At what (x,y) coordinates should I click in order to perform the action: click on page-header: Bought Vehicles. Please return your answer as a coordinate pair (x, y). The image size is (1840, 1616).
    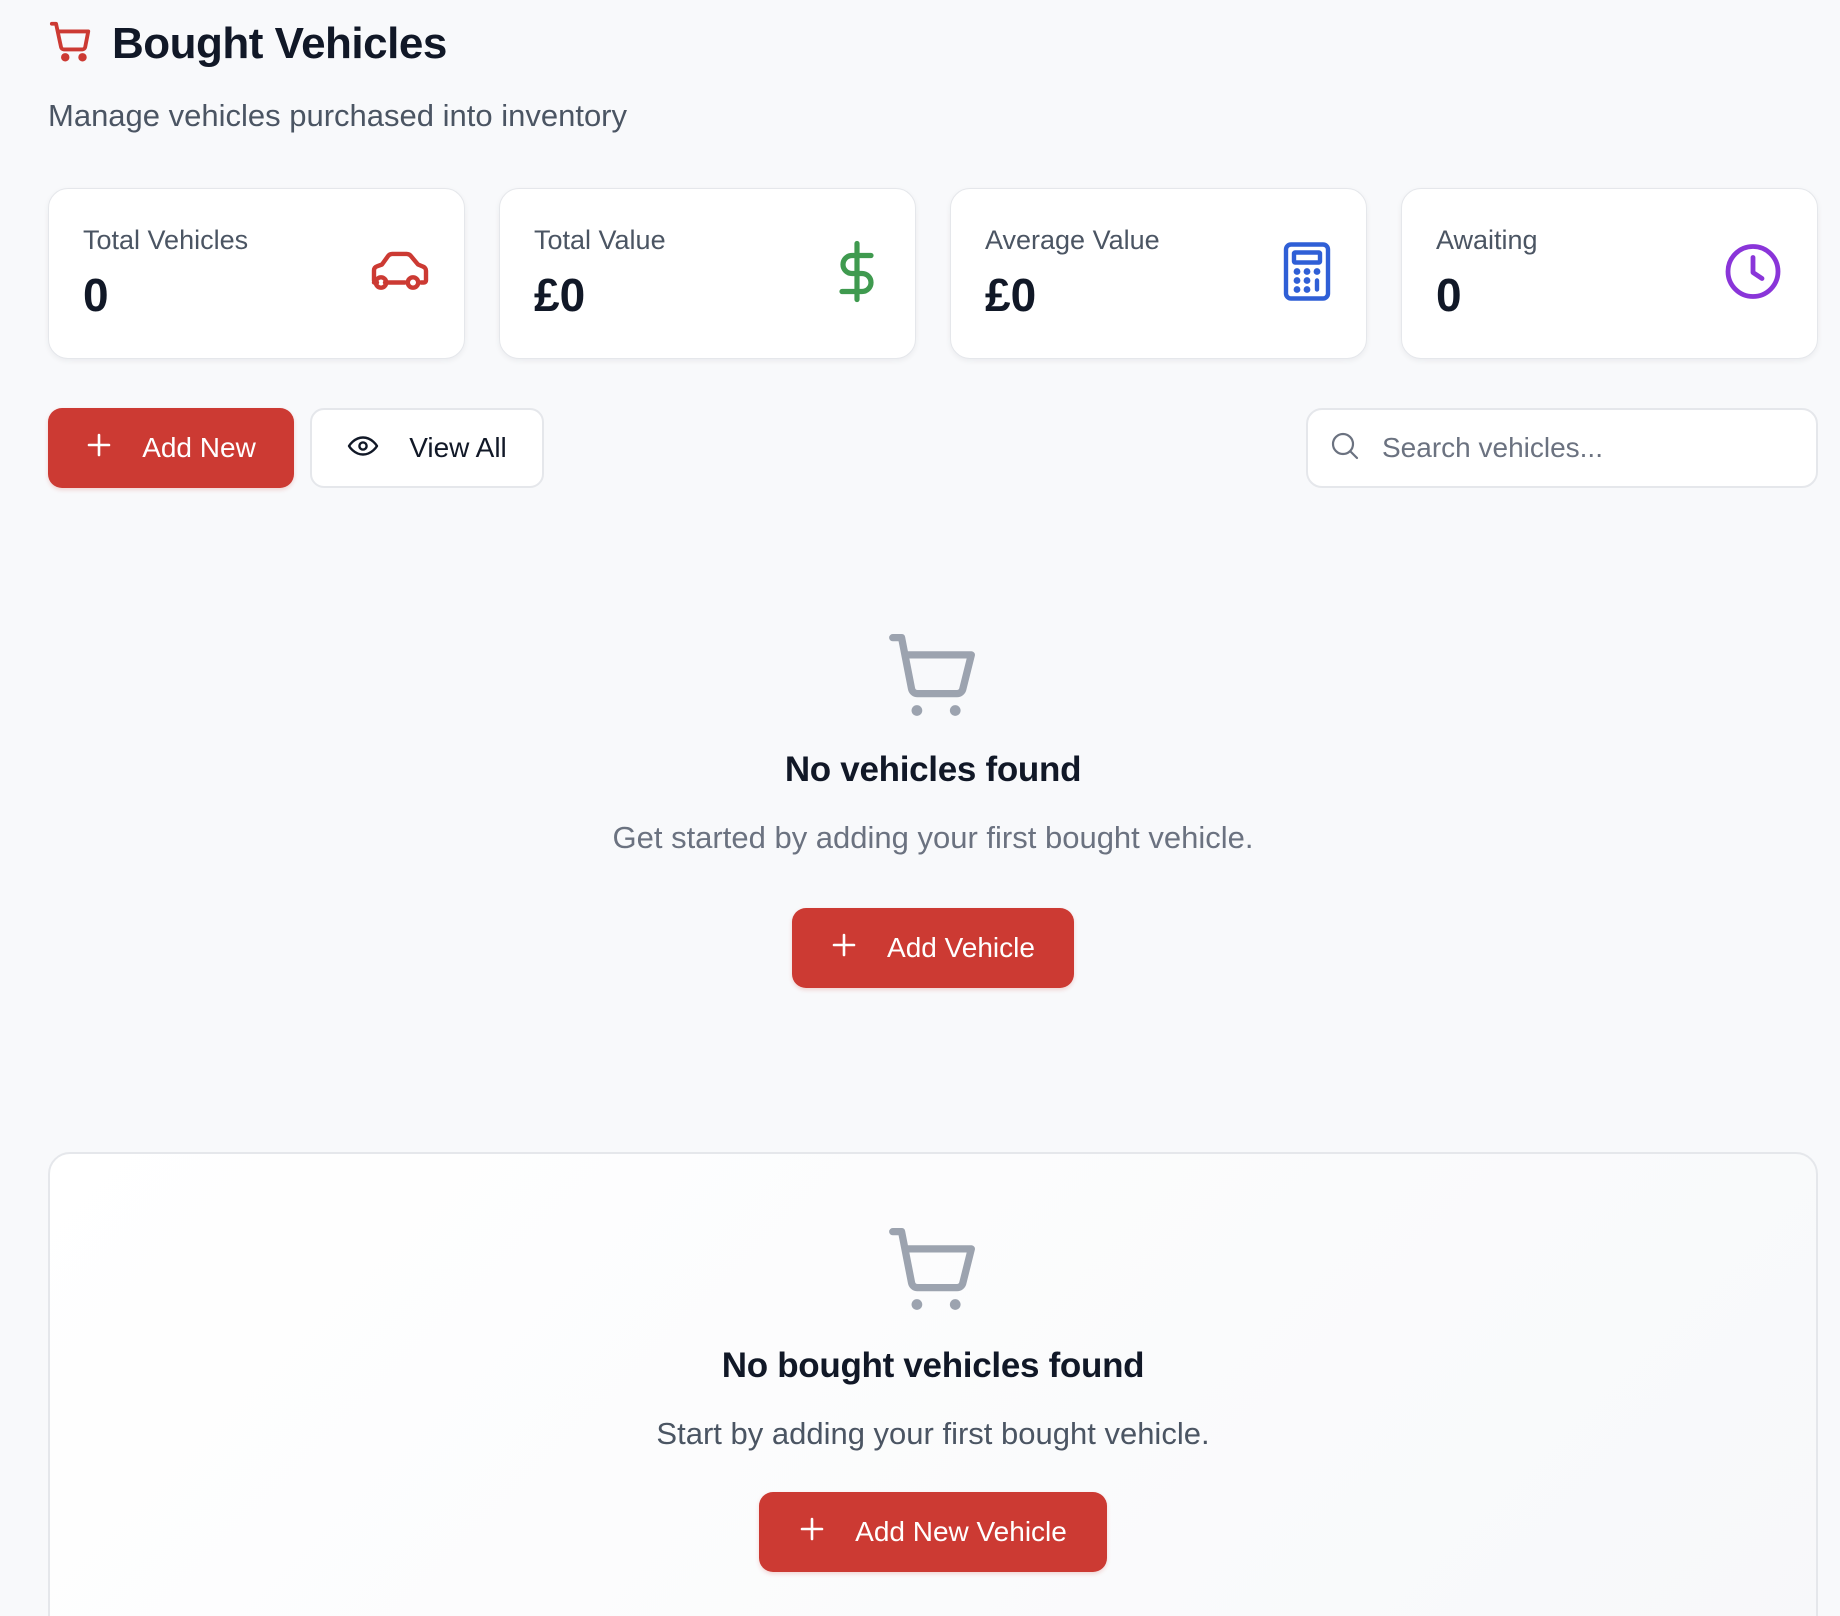
    Looking at the image, I should click on (247, 43).